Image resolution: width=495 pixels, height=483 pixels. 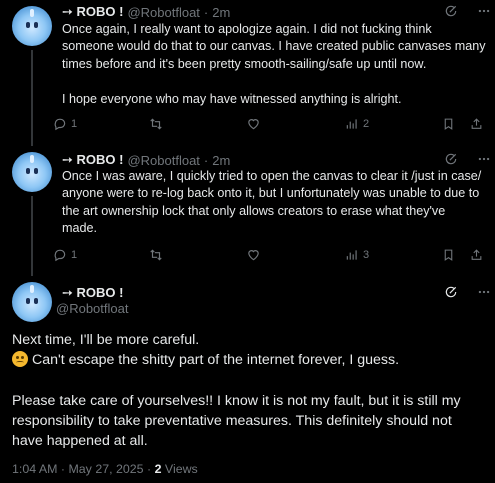 I want to click on views-label: Views, so click(x=179, y=469).